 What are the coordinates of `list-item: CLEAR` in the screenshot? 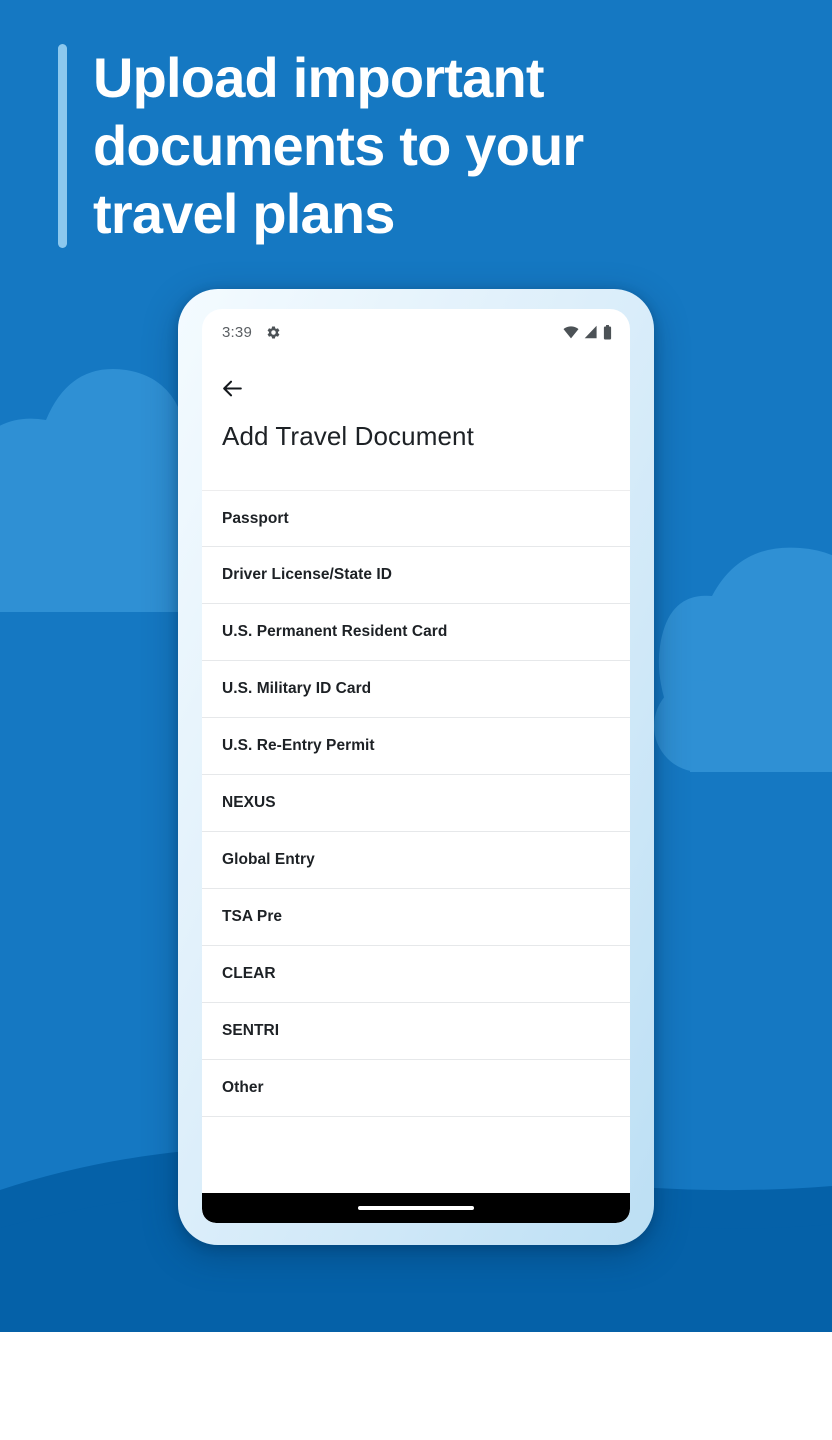 It's located at (416, 974).